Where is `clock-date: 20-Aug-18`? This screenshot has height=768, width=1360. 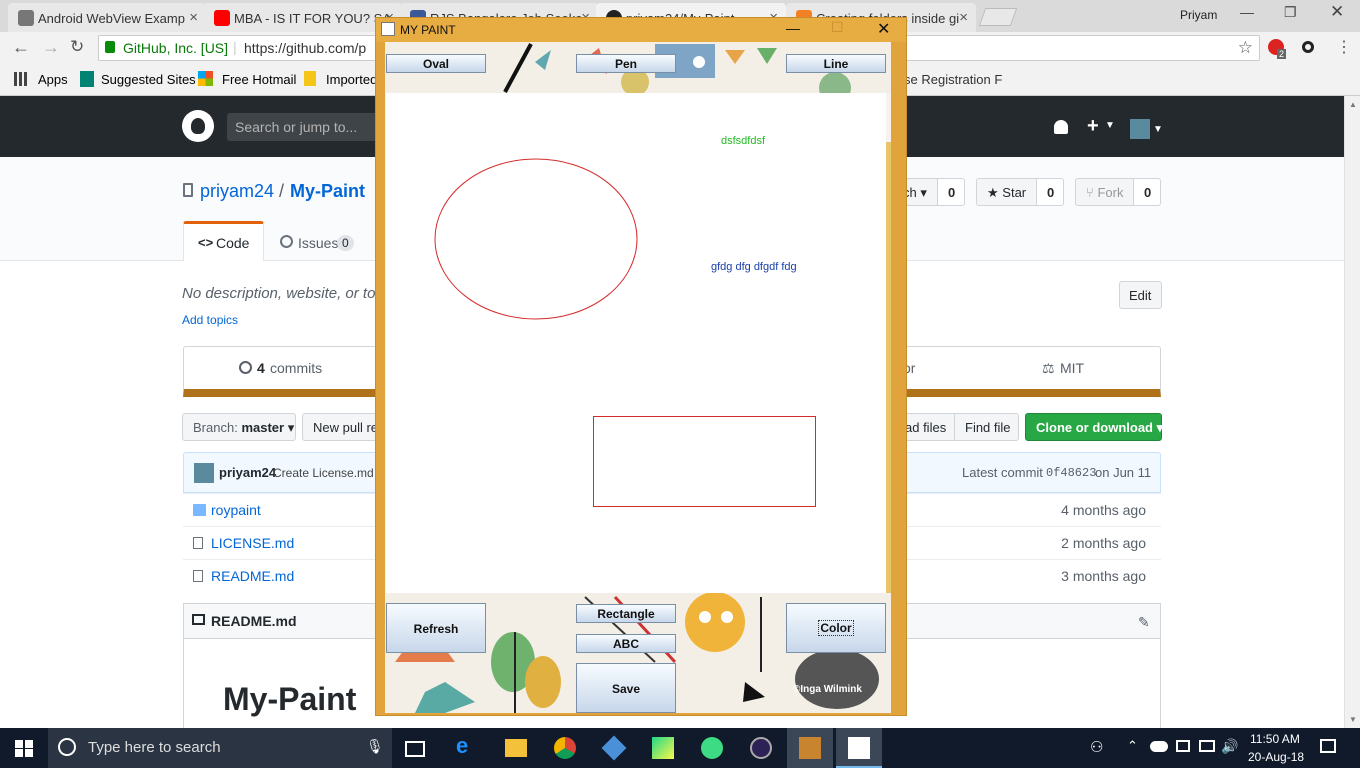 clock-date: 20-Aug-18 is located at coordinates (1276, 757).